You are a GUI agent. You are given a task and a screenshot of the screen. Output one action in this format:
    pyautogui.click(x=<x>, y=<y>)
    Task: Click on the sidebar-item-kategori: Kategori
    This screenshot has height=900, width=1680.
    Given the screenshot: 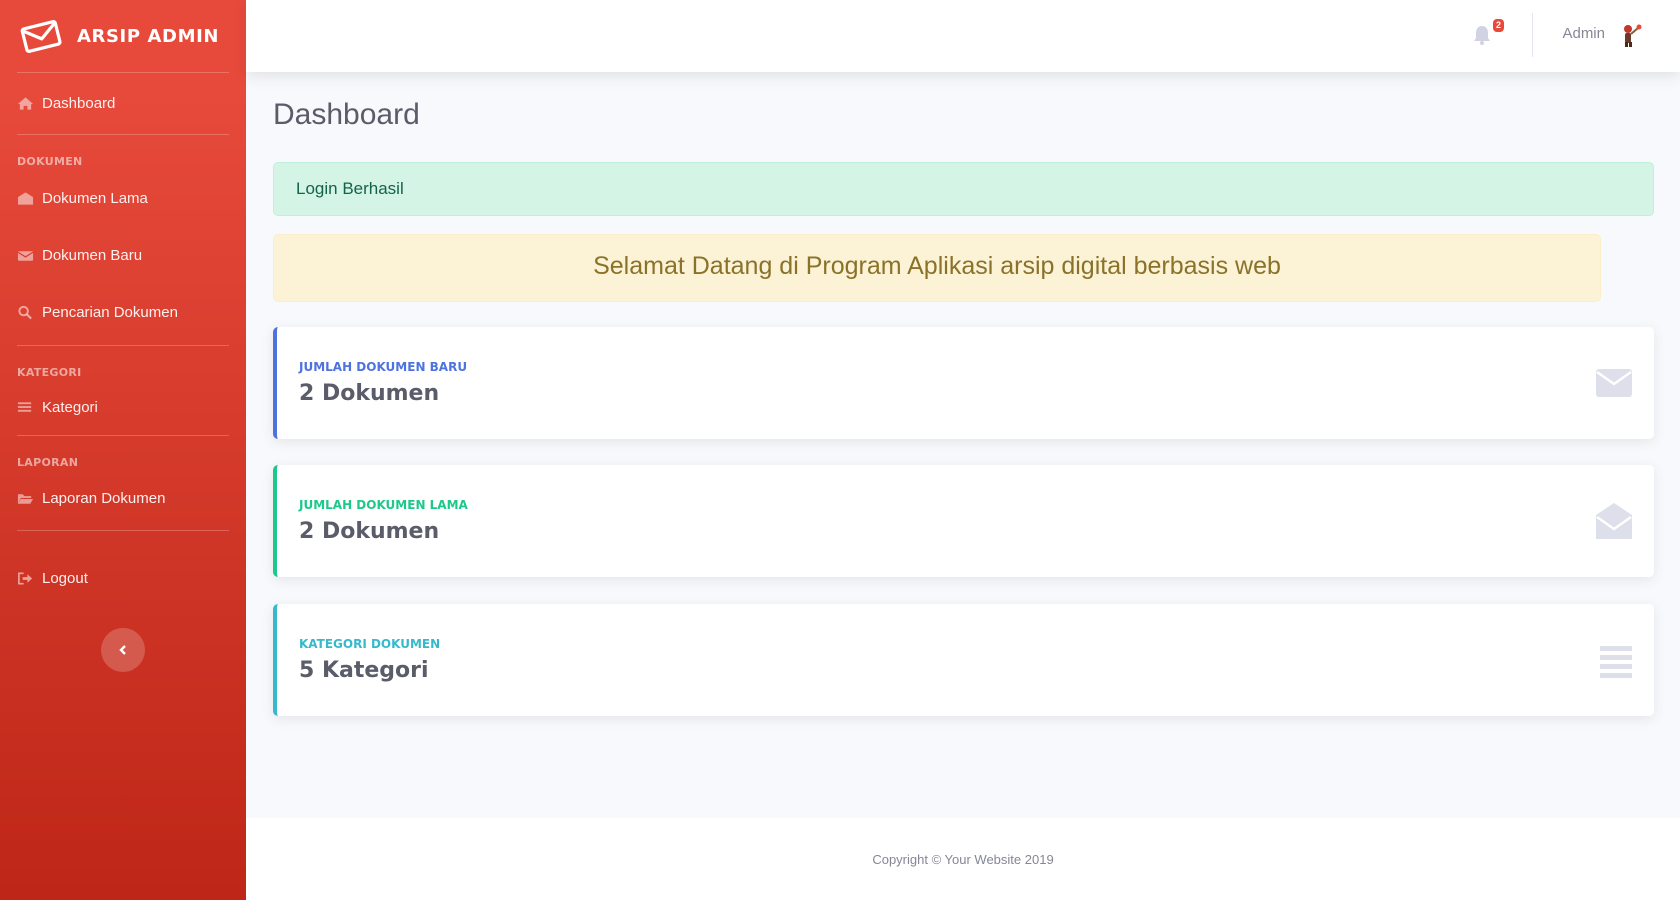 What is the action you would take?
    pyautogui.click(x=123, y=407)
    